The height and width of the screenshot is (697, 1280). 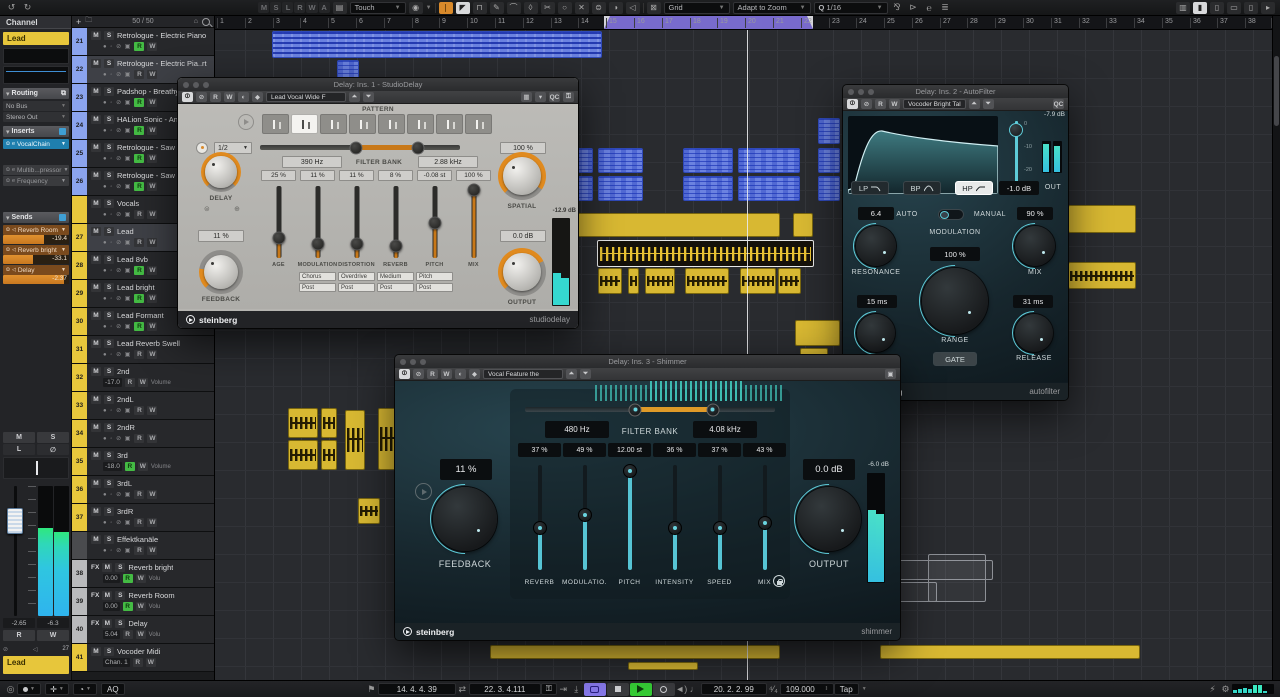 I want to click on channel-tab: Channel, so click(x=35, y=22).